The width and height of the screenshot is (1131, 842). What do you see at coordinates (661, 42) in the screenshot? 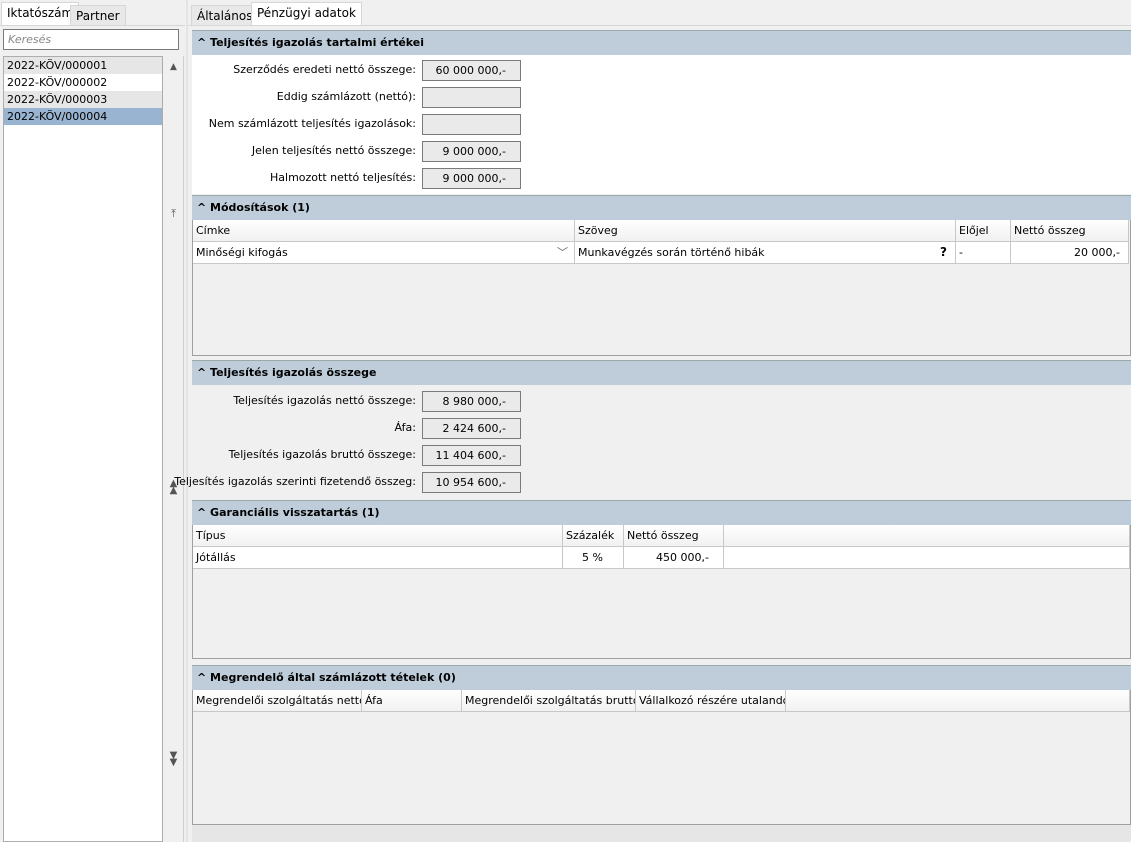
I see `section-header-tartalmi-ertekek: ^ Teljesítés igazolás tartalmi értékei` at bounding box center [661, 42].